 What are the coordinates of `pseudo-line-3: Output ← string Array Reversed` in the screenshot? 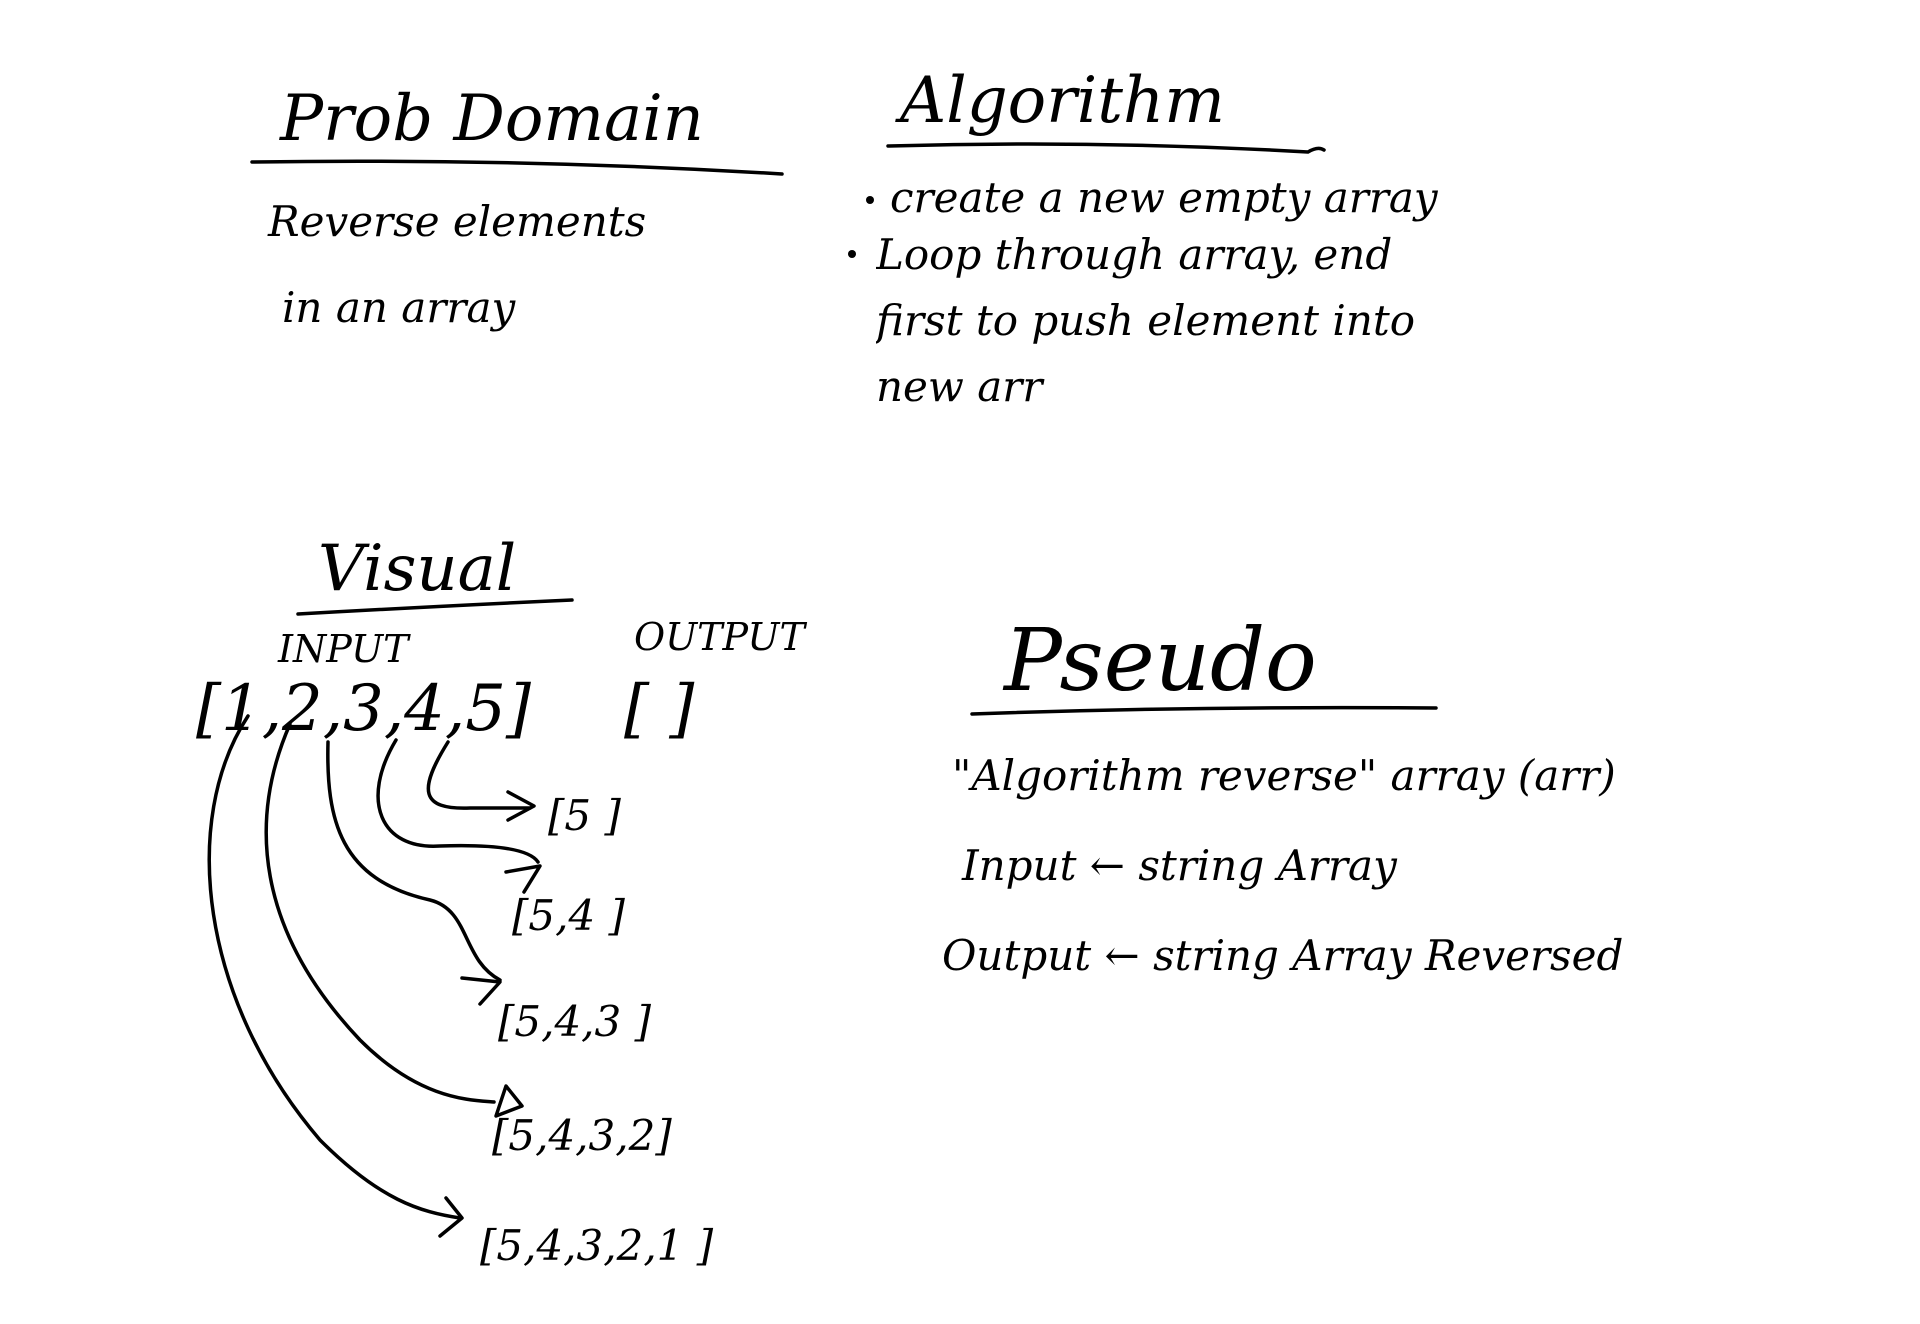 It's located at (1282, 955).